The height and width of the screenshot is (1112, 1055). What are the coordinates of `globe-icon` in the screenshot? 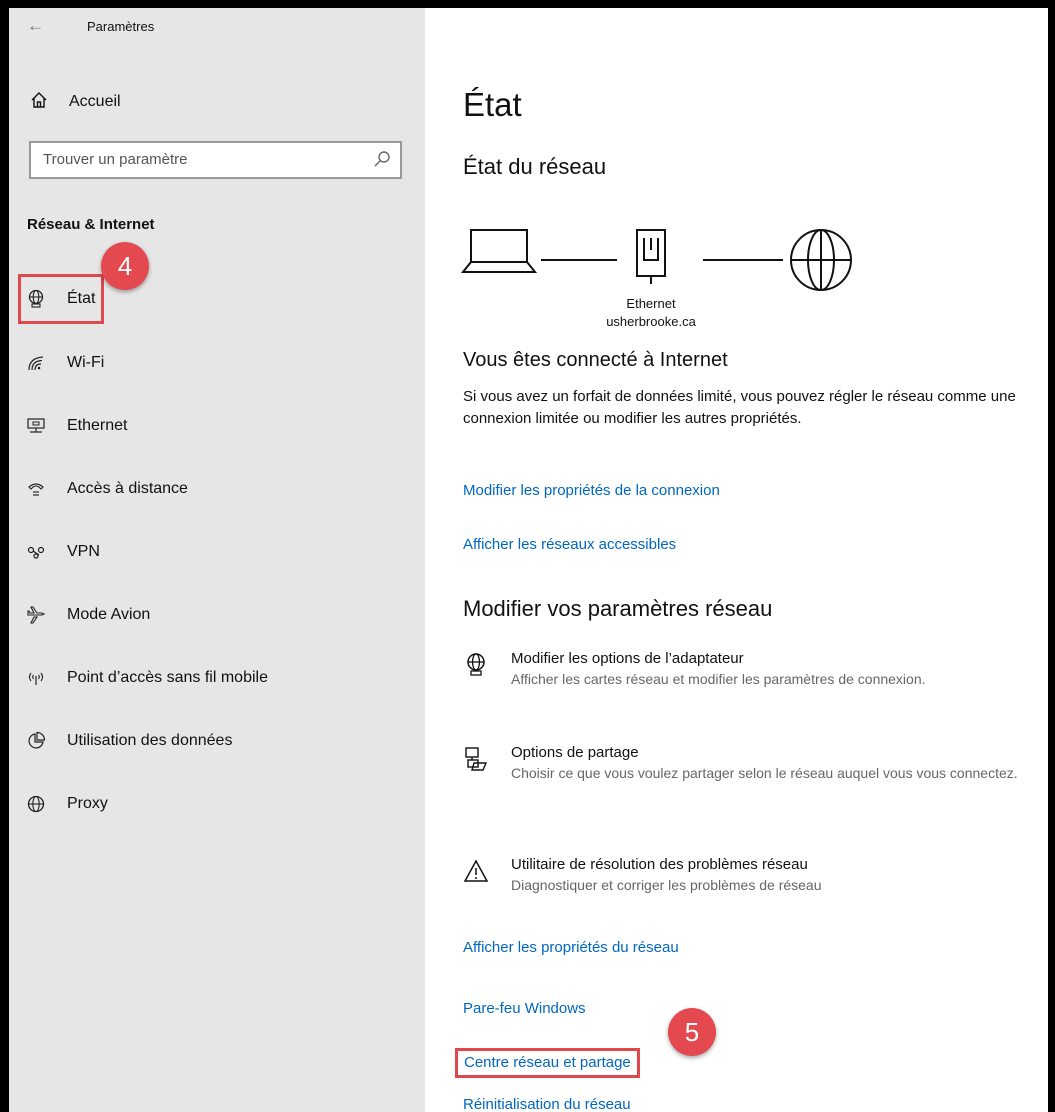 It's located at (36, 804).